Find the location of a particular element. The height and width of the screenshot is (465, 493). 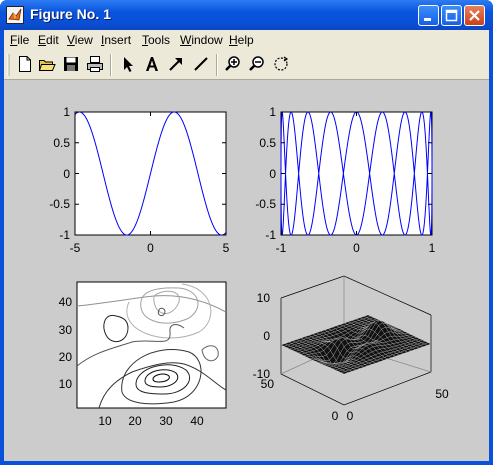

menu-view: View is located at coordinates (80, 40).